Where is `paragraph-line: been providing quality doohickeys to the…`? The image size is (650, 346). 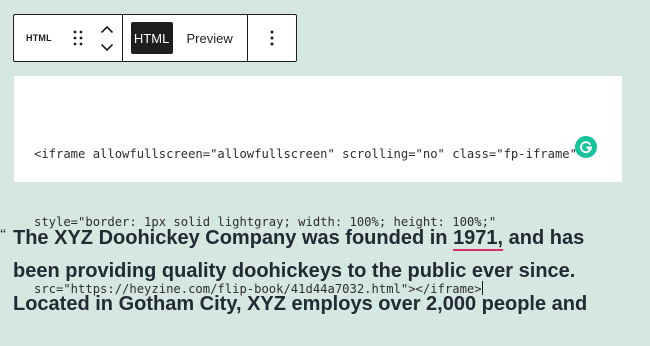 paragraph-line: been providing quality doohickeys to the… is located at coordinates (294, 271).